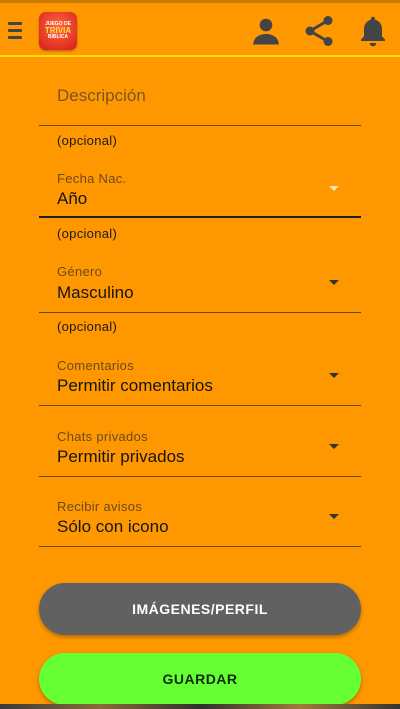  Describe the element at coordinates (58, 37) in the screenshot. I see `logo-text-line3: BÍBLICA` at that location.